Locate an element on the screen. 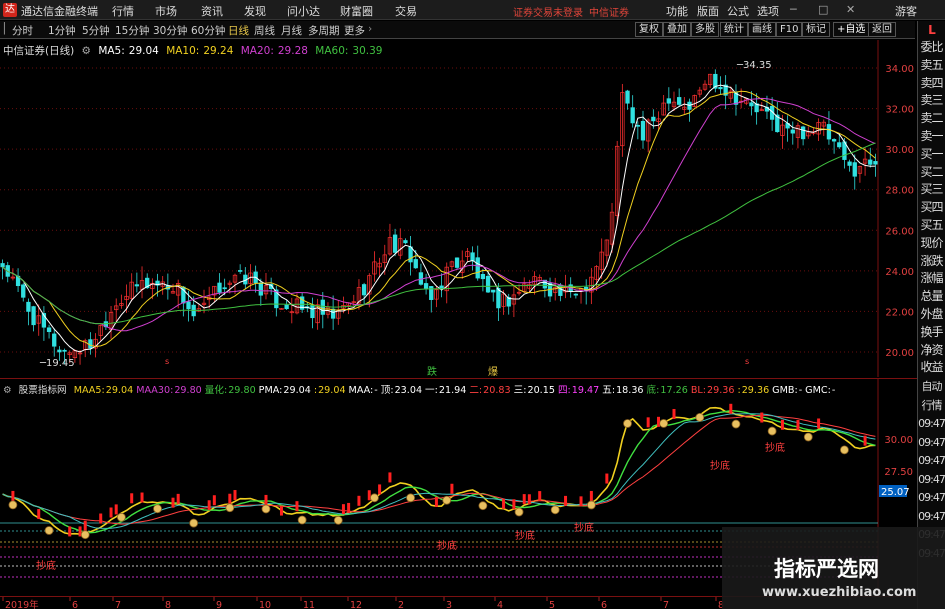 The height and width of the screenshot is (609, 945). back-button: 返回 is located at coordinates (882, 29).